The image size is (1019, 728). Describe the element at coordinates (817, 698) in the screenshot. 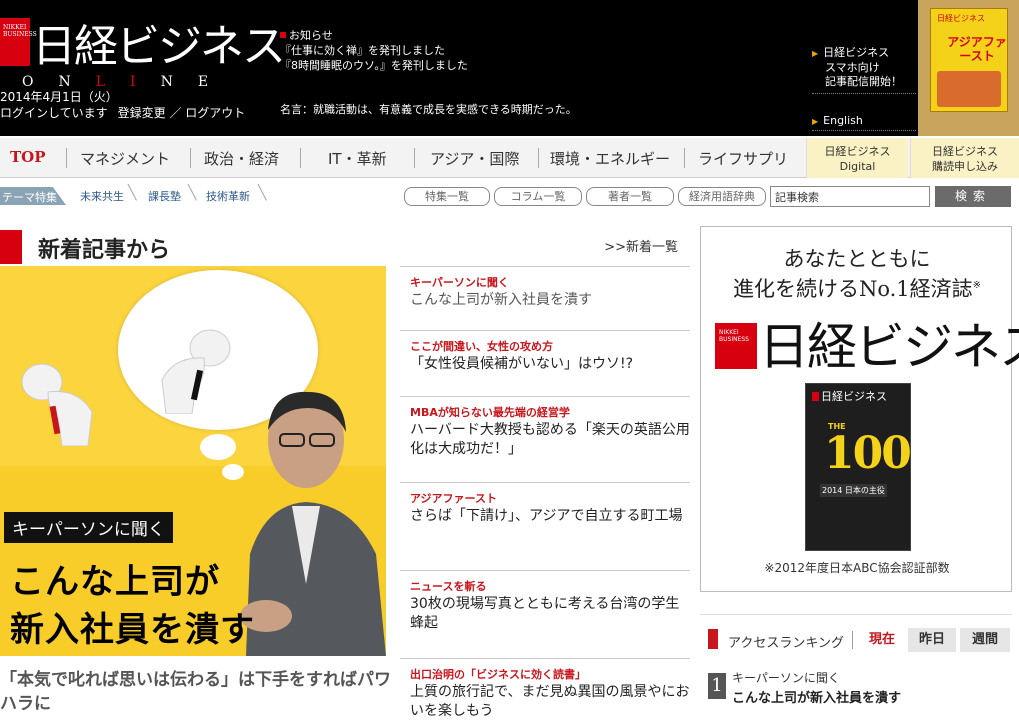

I see `ranking-title: こんな上司が新入社員を潰す` at that location.